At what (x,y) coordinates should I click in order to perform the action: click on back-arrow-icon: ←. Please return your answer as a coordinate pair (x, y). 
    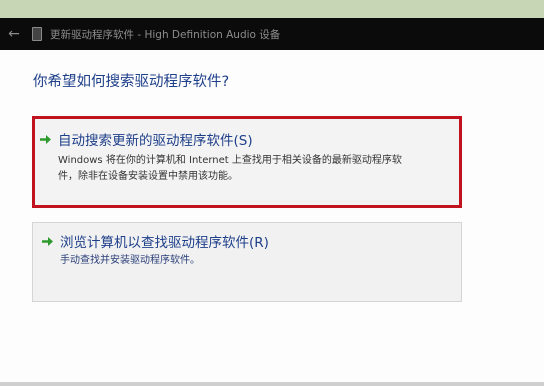
    Looking at the image, I should click on (14, 34).